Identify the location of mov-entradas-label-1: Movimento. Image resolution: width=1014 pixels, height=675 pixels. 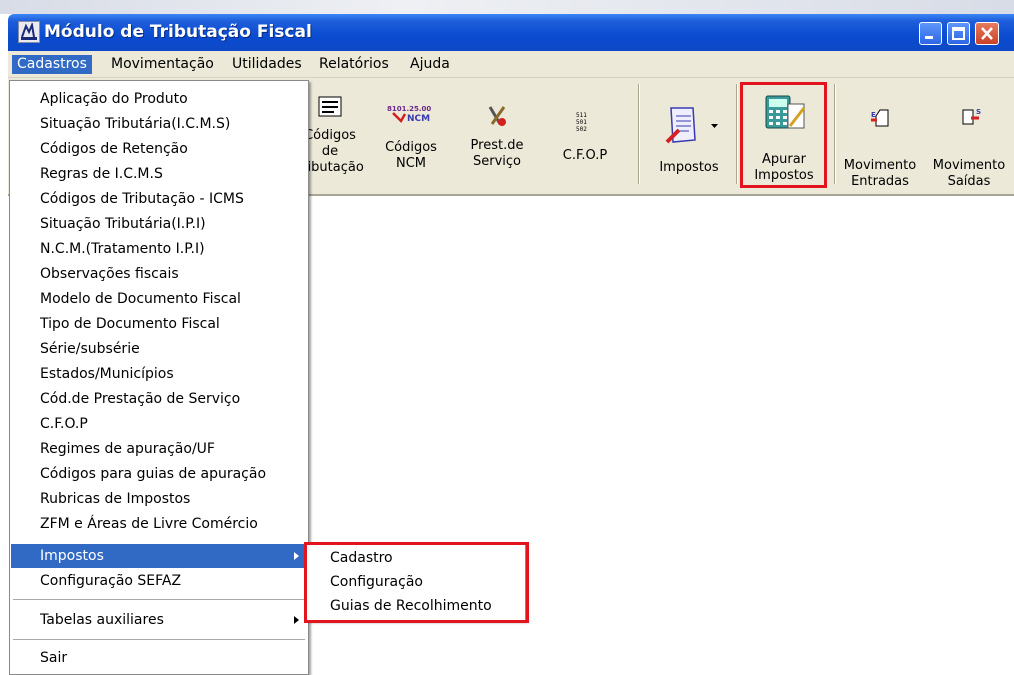
(880, 165).